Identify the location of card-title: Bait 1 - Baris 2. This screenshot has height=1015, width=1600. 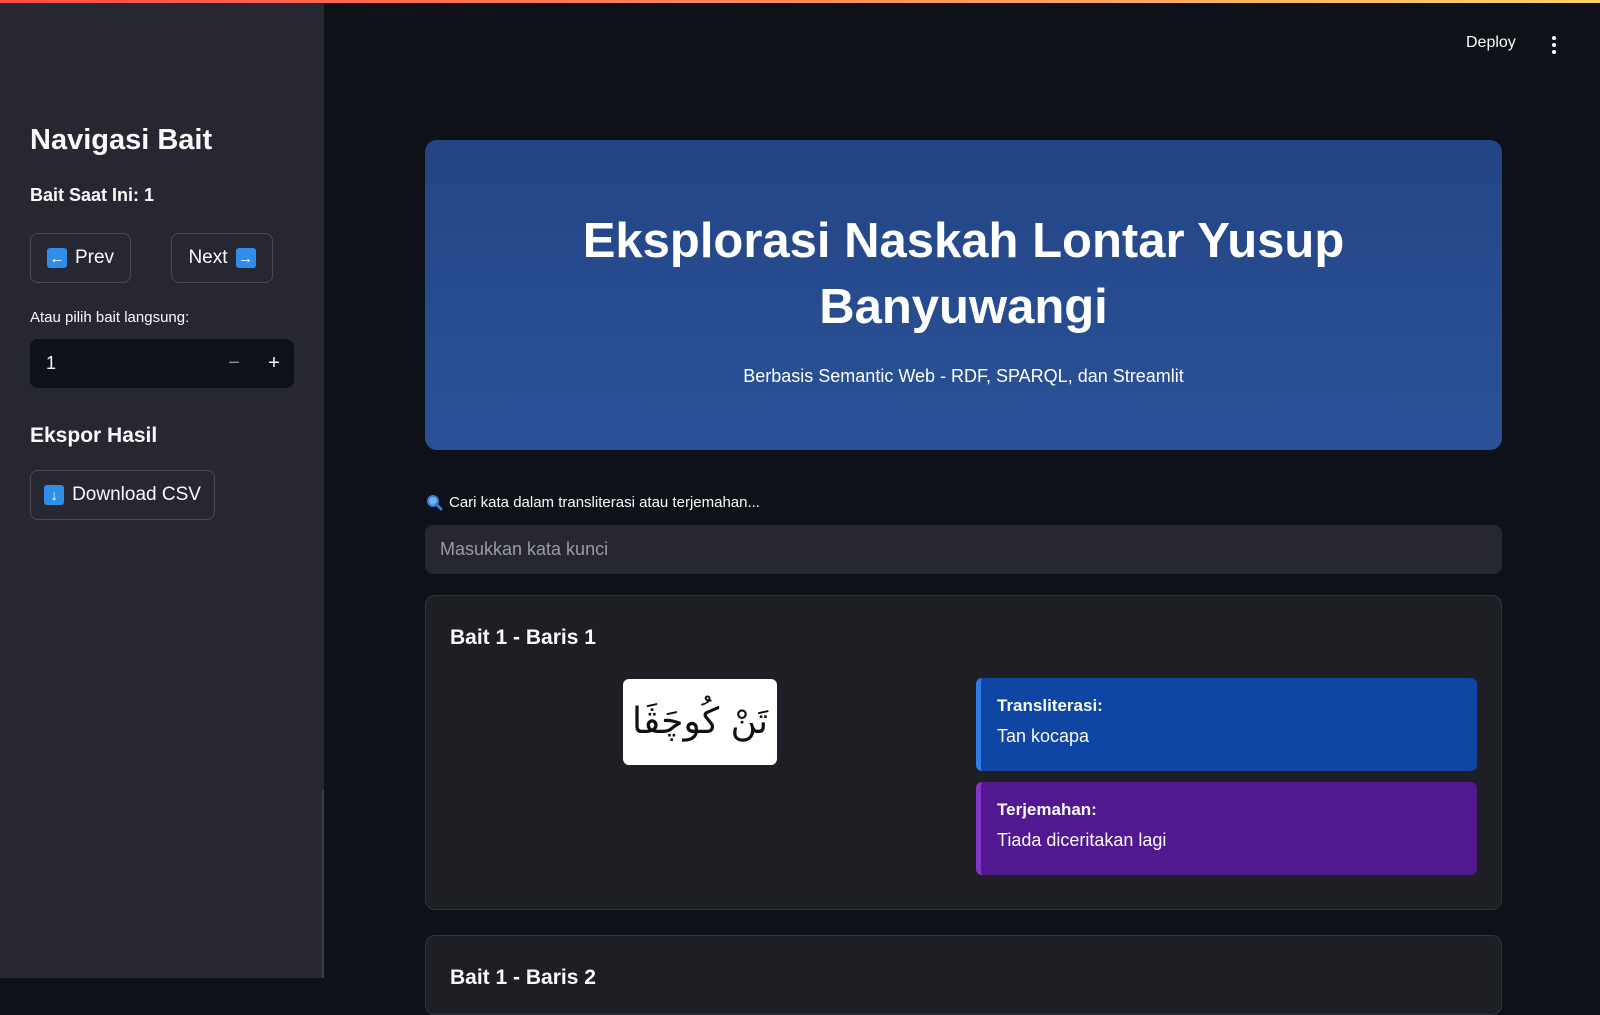
(523, 977).